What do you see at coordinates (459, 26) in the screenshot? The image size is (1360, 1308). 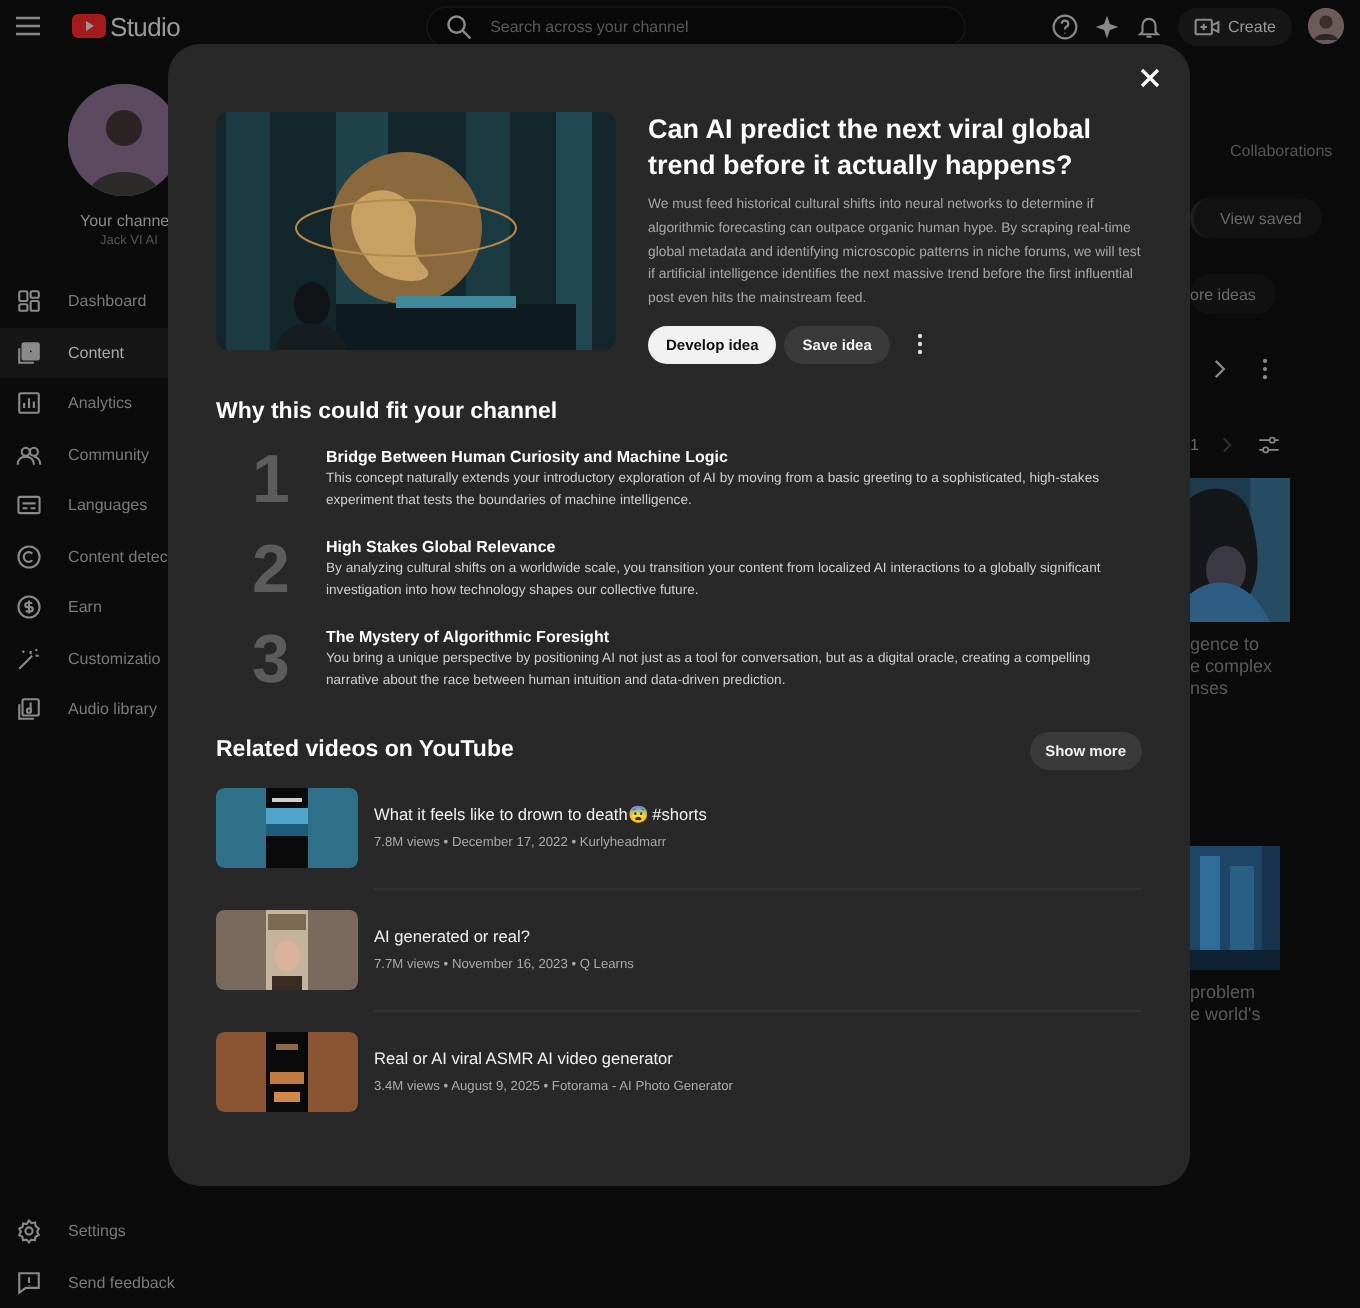 I see `search-icon` at bounding box center [459, 26].